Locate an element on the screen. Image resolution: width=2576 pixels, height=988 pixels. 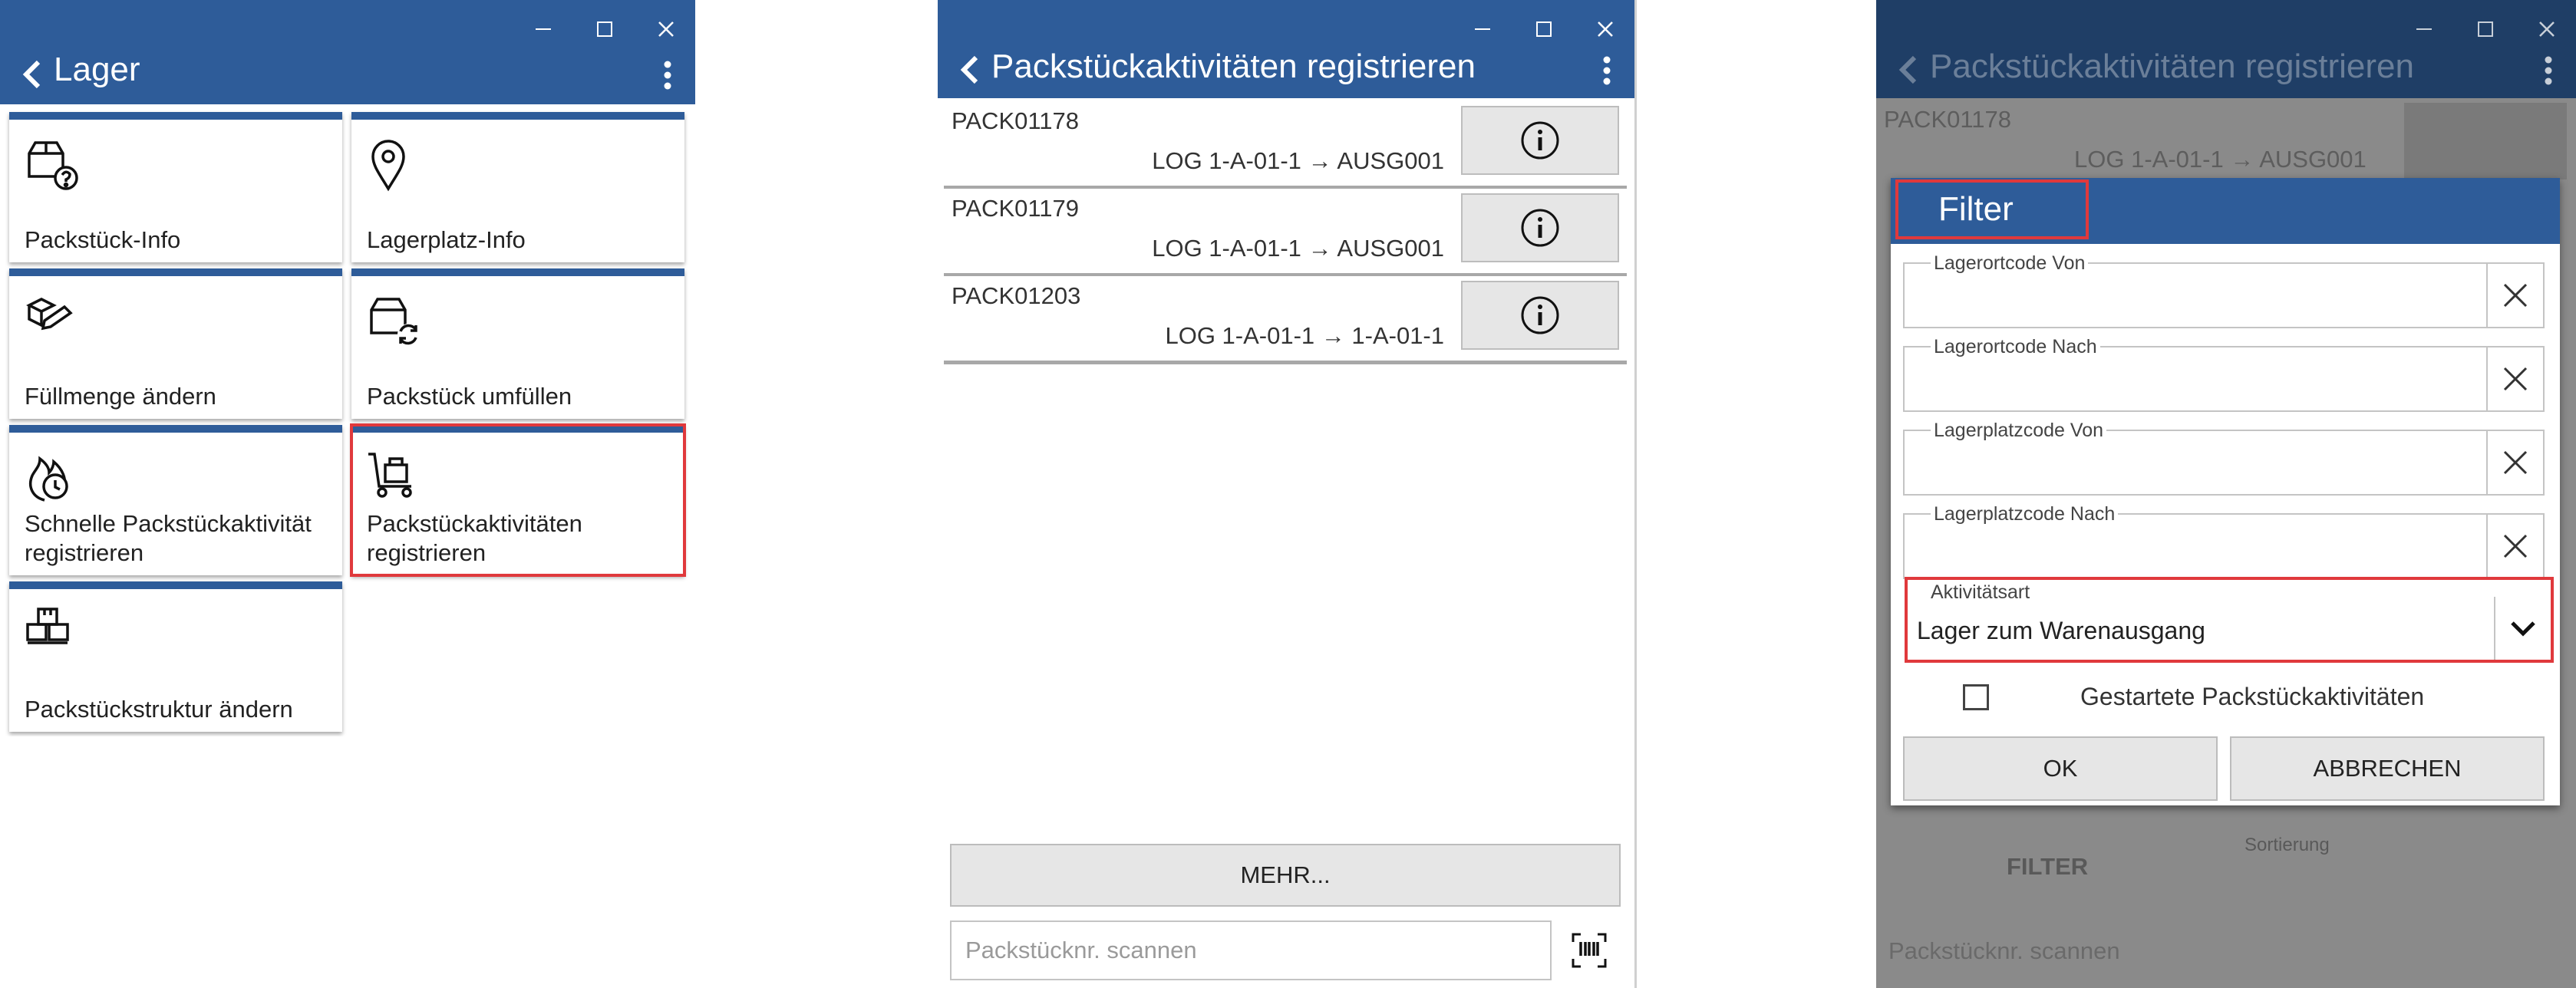
page-title: Lager is located at coordinates (97, 69).